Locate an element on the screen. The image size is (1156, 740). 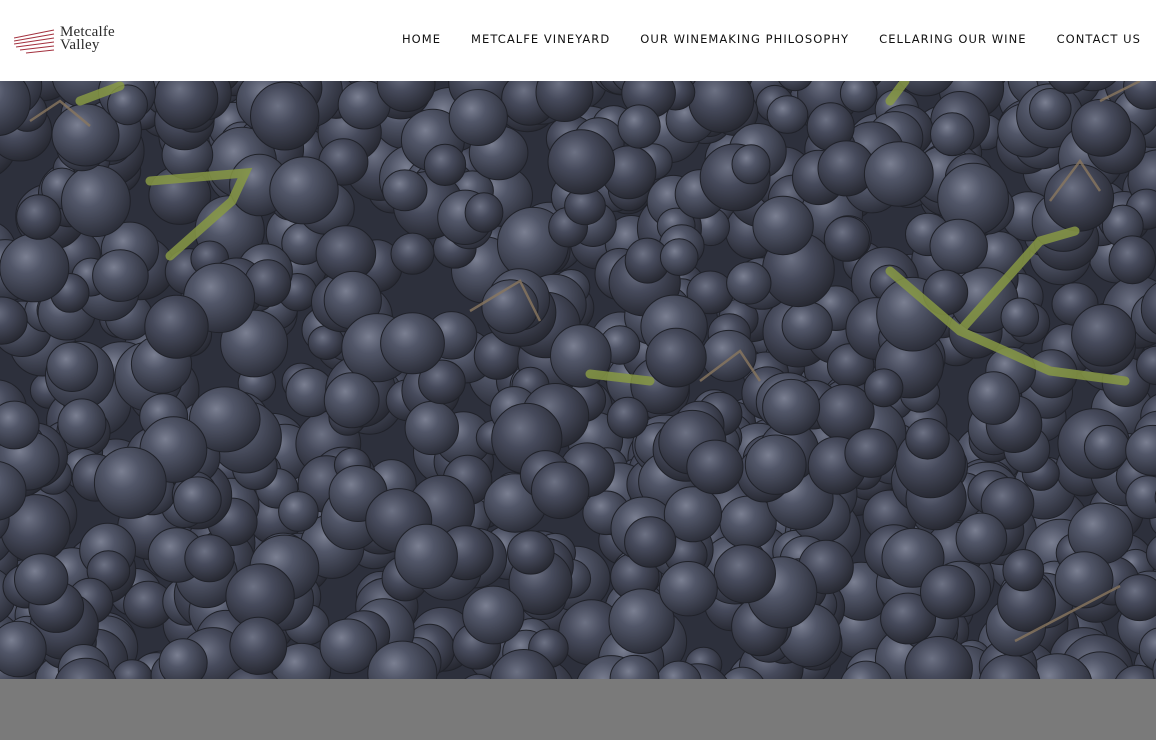
site-logo: Metcalfe Valley is located at coordinates (74, 41).